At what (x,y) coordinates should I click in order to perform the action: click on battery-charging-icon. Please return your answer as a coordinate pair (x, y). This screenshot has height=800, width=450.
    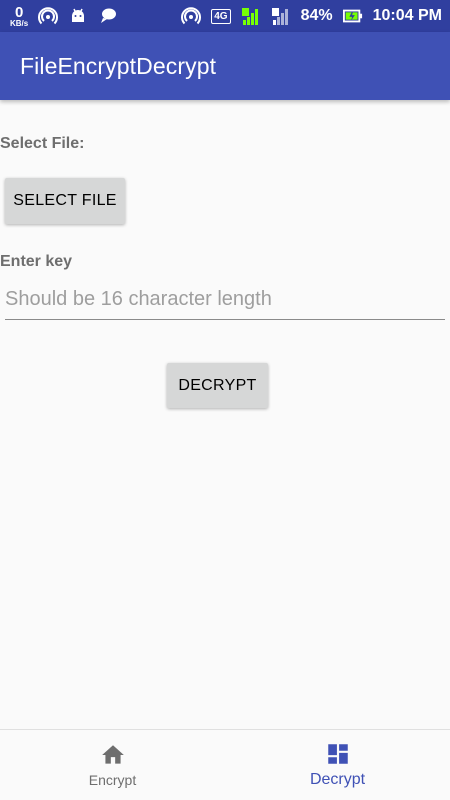
    Looking at the image, I should click on (352, 16).